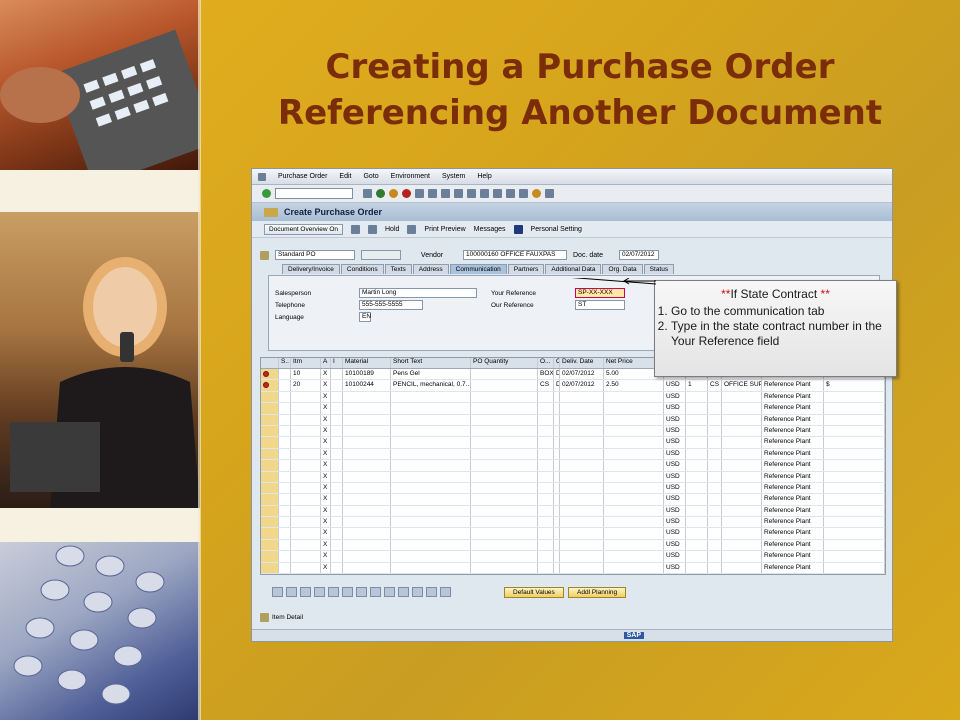 This screenshot has height=720, width=960. I want to click on delete-icon, so click(333, 592).